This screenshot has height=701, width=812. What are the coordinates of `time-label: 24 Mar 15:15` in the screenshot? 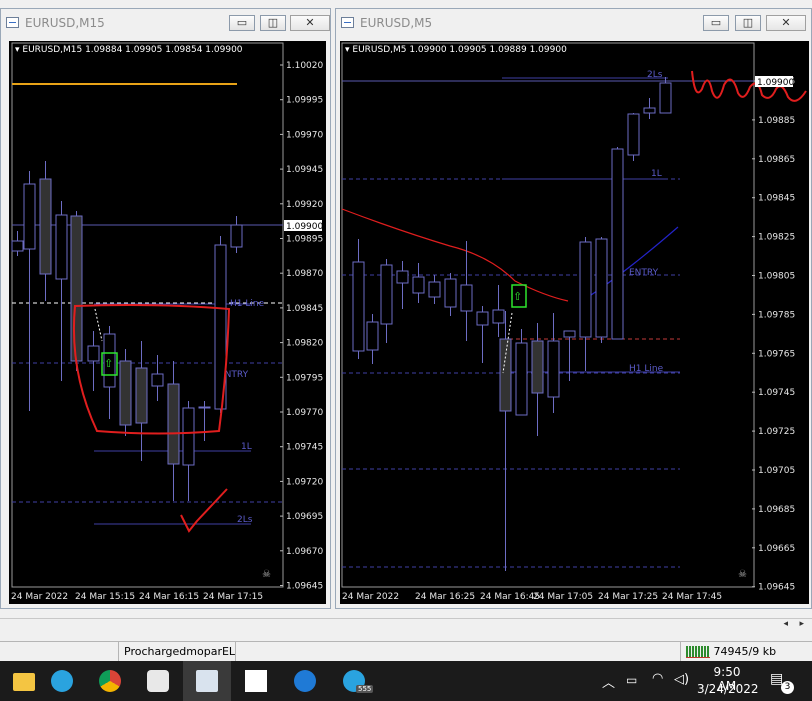 It's located at (105, 597).